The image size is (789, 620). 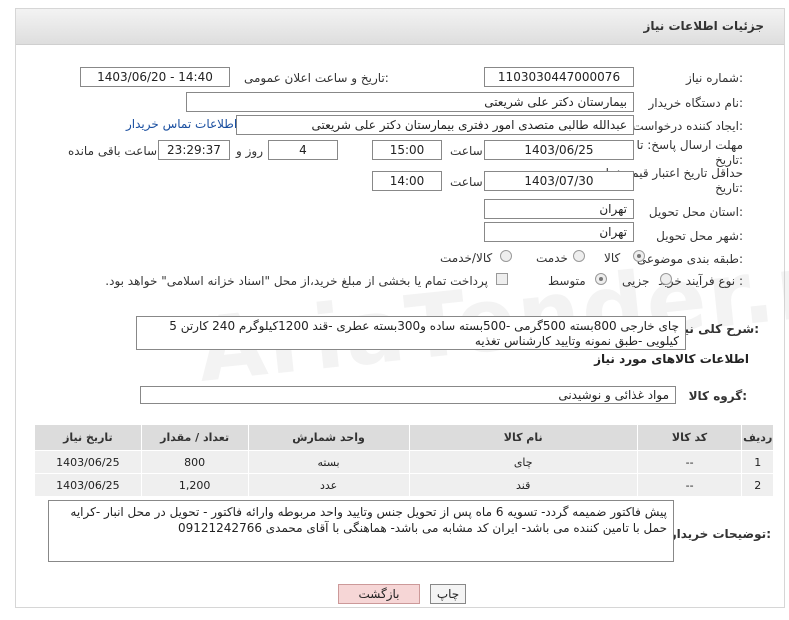 What do you see at coordinates (523, 462) in the screenshot?
I see `cell-name: چای` at bounding box center [523, 462].